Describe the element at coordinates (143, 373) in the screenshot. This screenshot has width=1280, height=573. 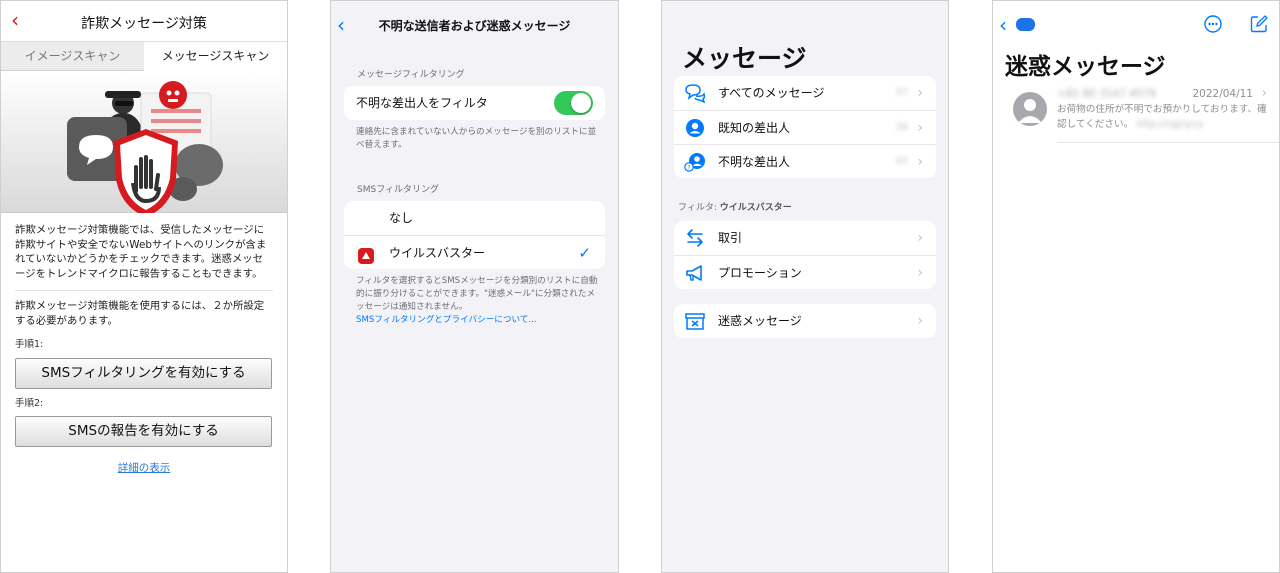
I see `enable-sms-filtering-button: SMSフィルタリングを有効にする` at that location.